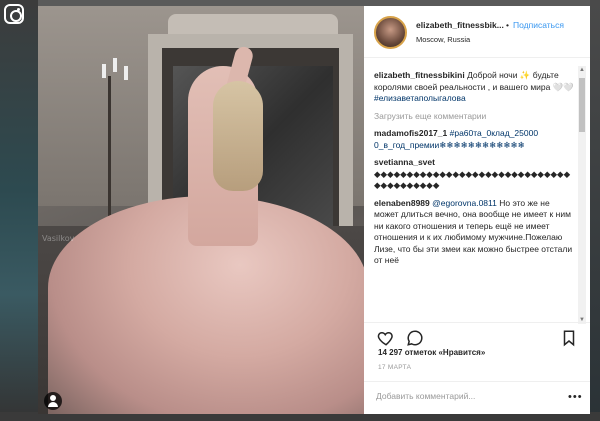 This screenshot has height=421, width=600. I want to click on comment-username: elenaben8989, so click(402, 203).